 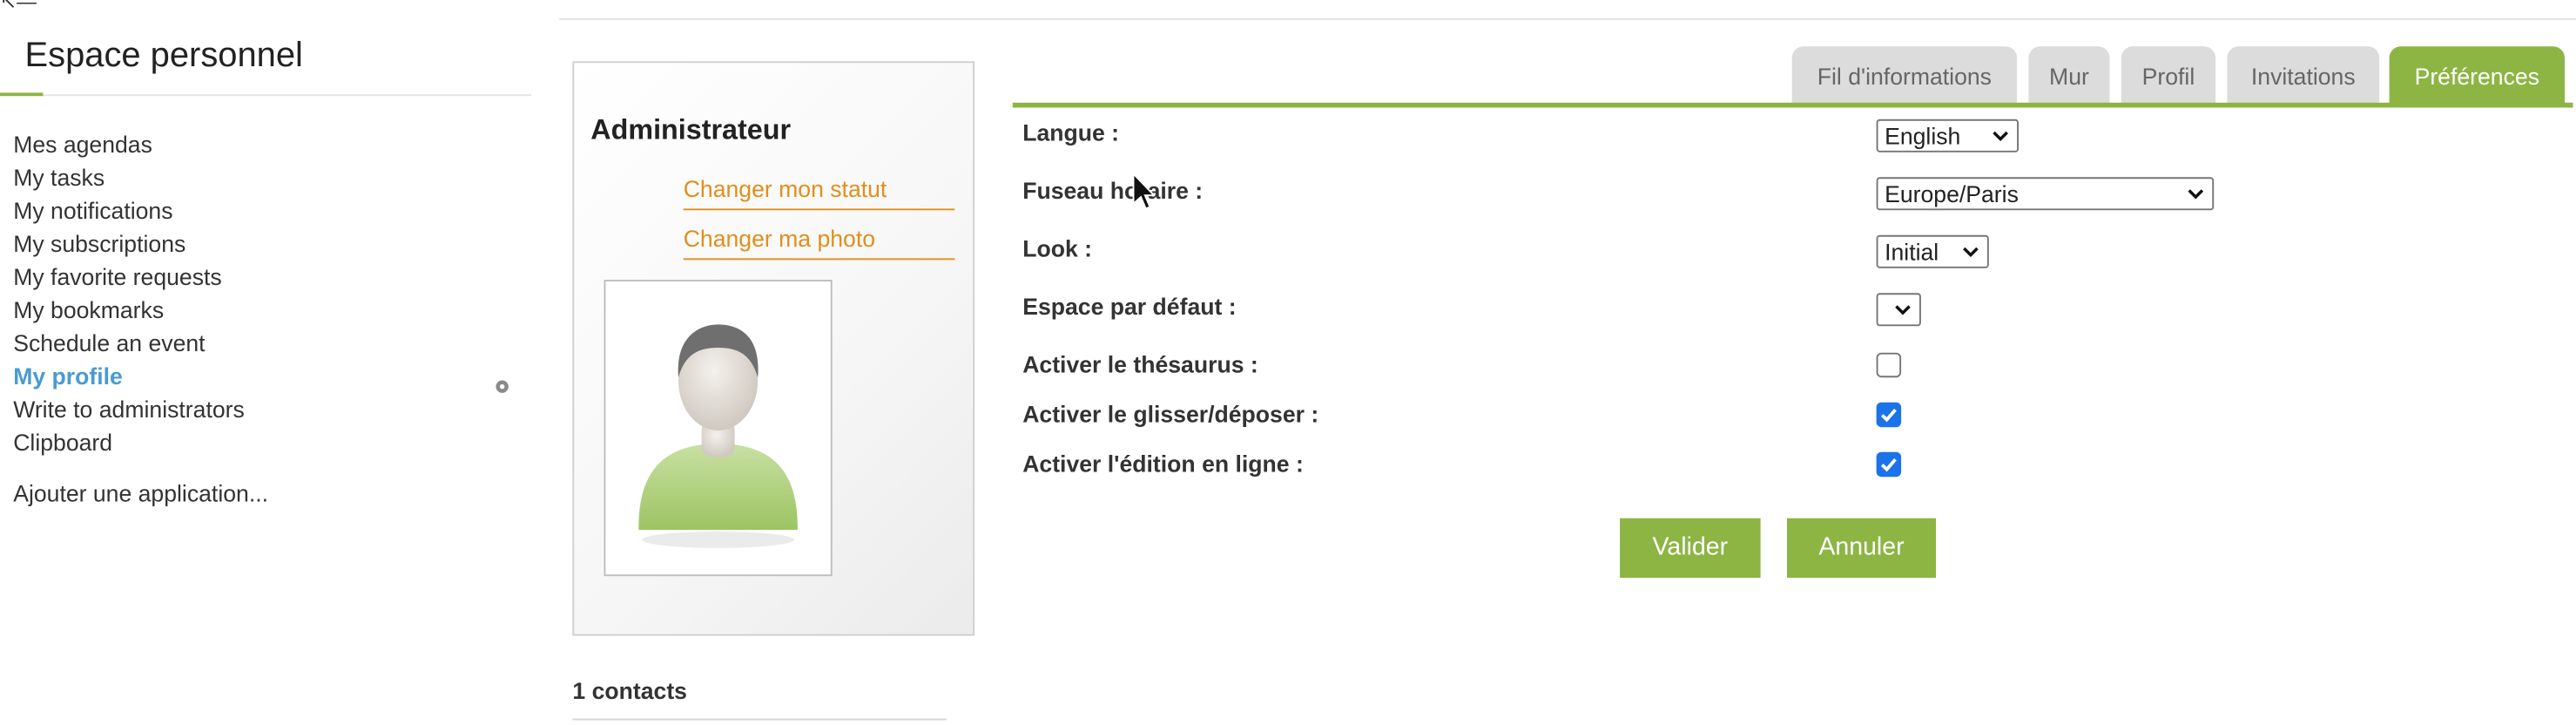 What do you see at coordinates (1170, 414) in the screenshot?
I see `drag-drop-label: Activer le glisser/déposer :` at bounding box center [1170, 414].